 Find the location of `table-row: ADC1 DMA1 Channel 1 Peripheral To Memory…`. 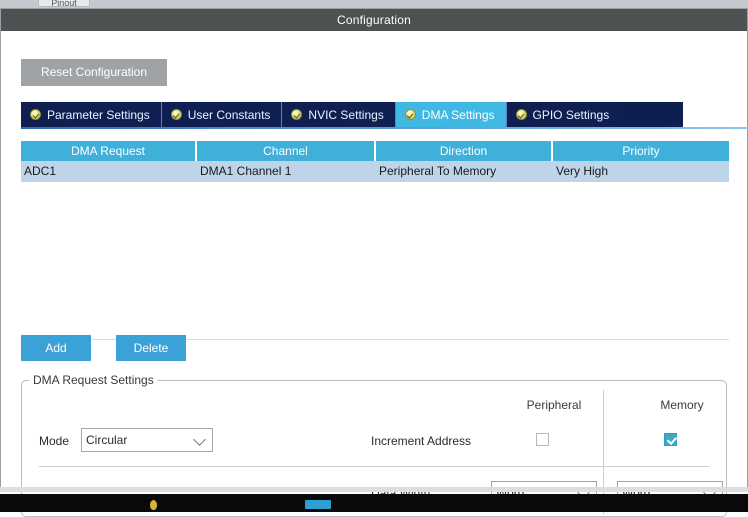

table-row: ADC1 DMA1 Channel 1 Peripheral To Memory… is located at coordinates (375, 171).